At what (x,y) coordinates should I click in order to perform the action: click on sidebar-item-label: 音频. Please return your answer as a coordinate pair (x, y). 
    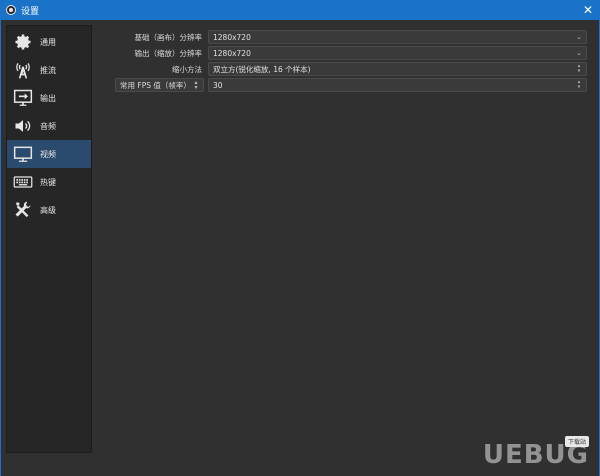
    Looking at the image, I should click on (48, 126).